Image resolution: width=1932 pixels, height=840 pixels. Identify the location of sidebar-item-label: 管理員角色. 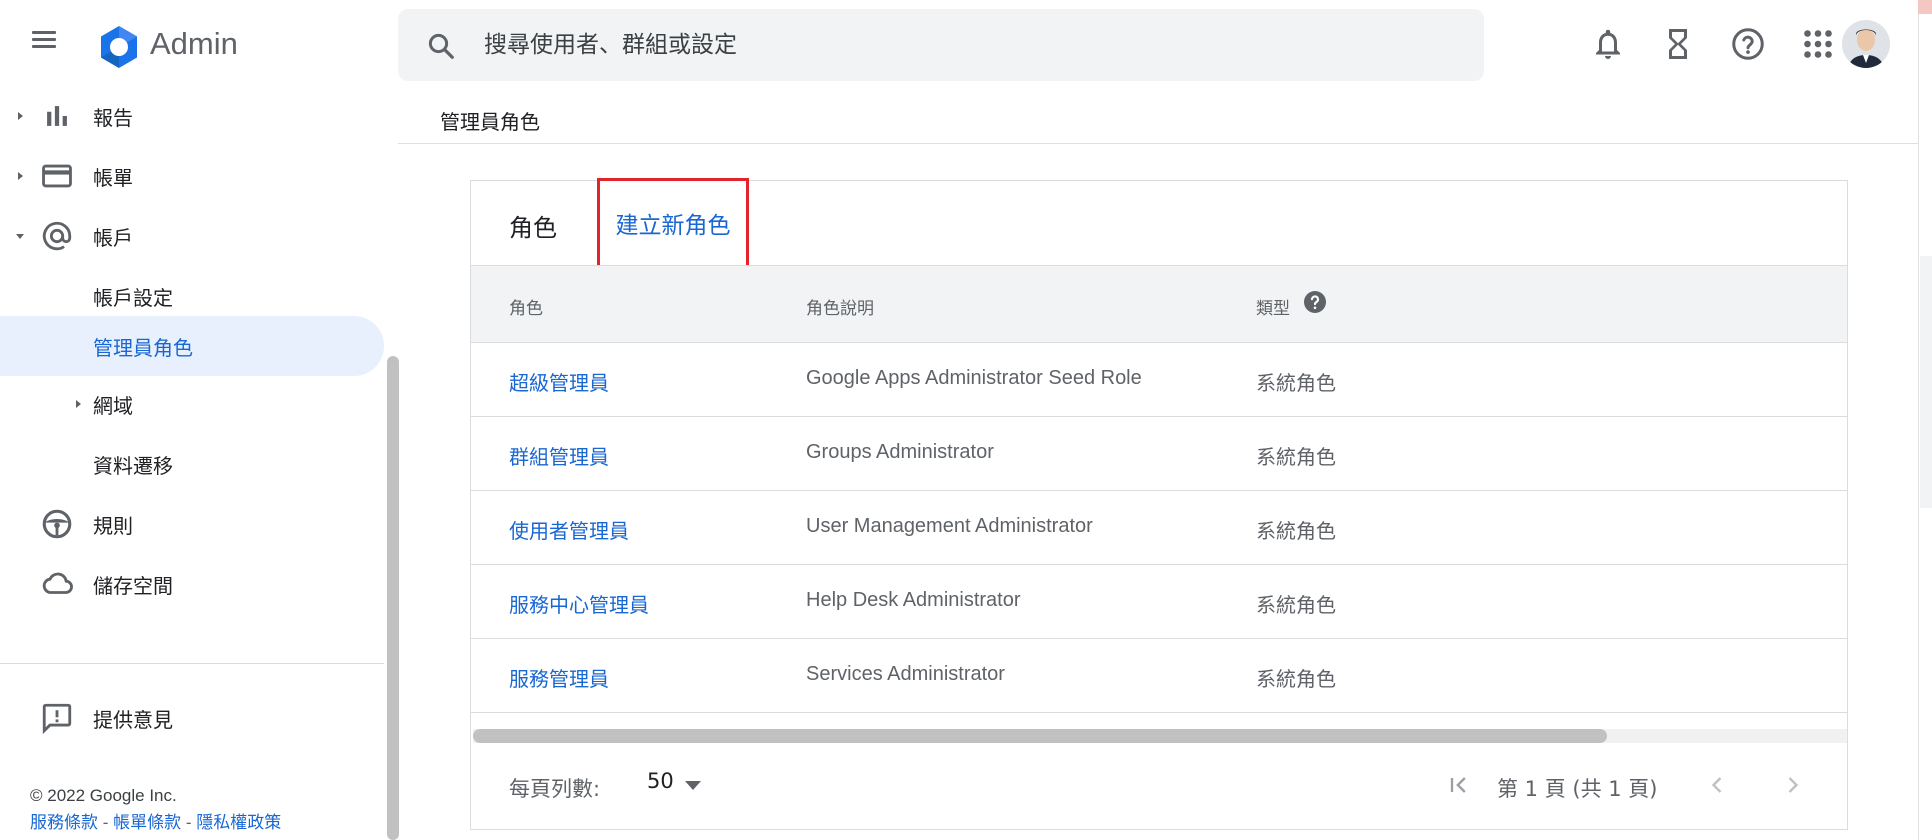
(143, 347).